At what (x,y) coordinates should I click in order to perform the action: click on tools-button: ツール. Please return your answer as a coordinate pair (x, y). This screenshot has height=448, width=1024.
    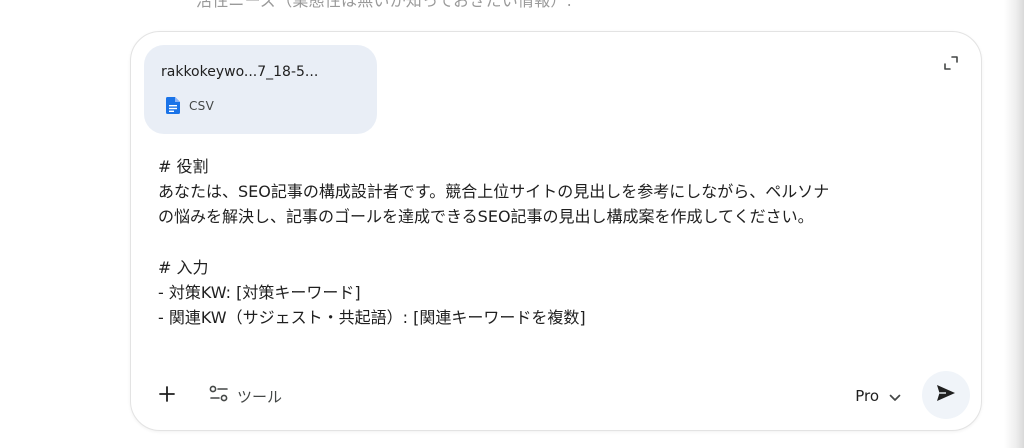
    Looking at the image, I should click on (245, 396).